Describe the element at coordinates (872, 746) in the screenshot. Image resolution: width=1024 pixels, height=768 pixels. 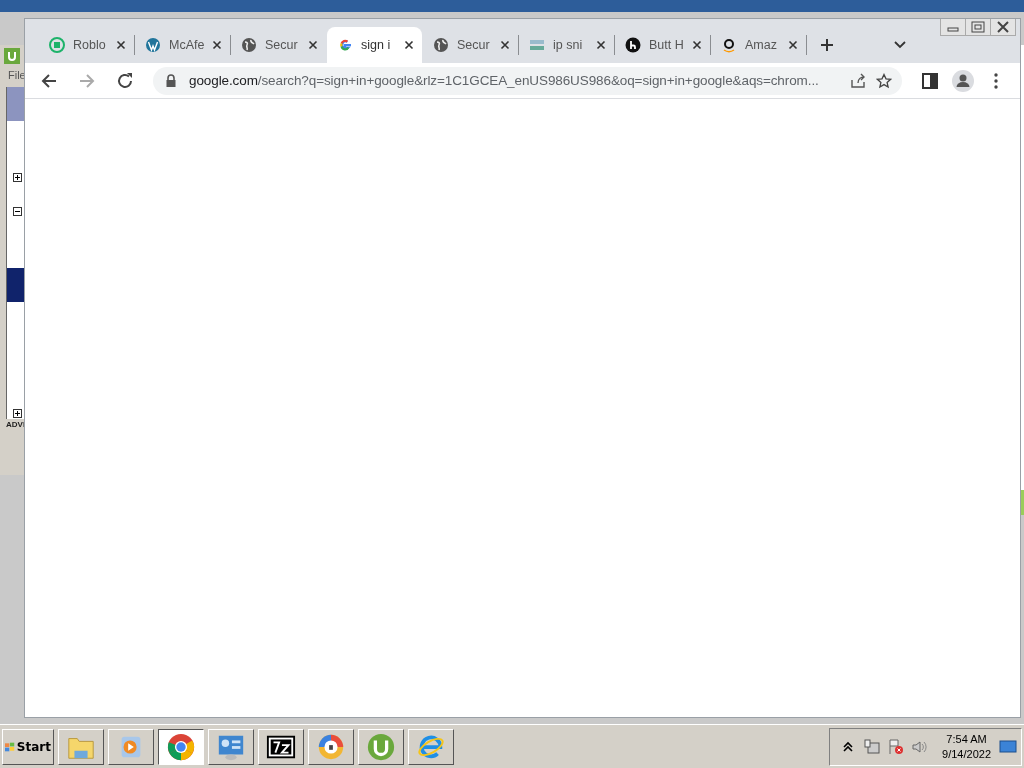
I see `network-icon` at that location.